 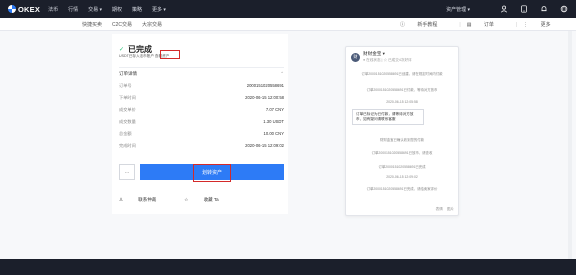 What do you see at coordinates (563, 9) in the screenshot?
I see `globe-icon` at bounding box center [563, 9].